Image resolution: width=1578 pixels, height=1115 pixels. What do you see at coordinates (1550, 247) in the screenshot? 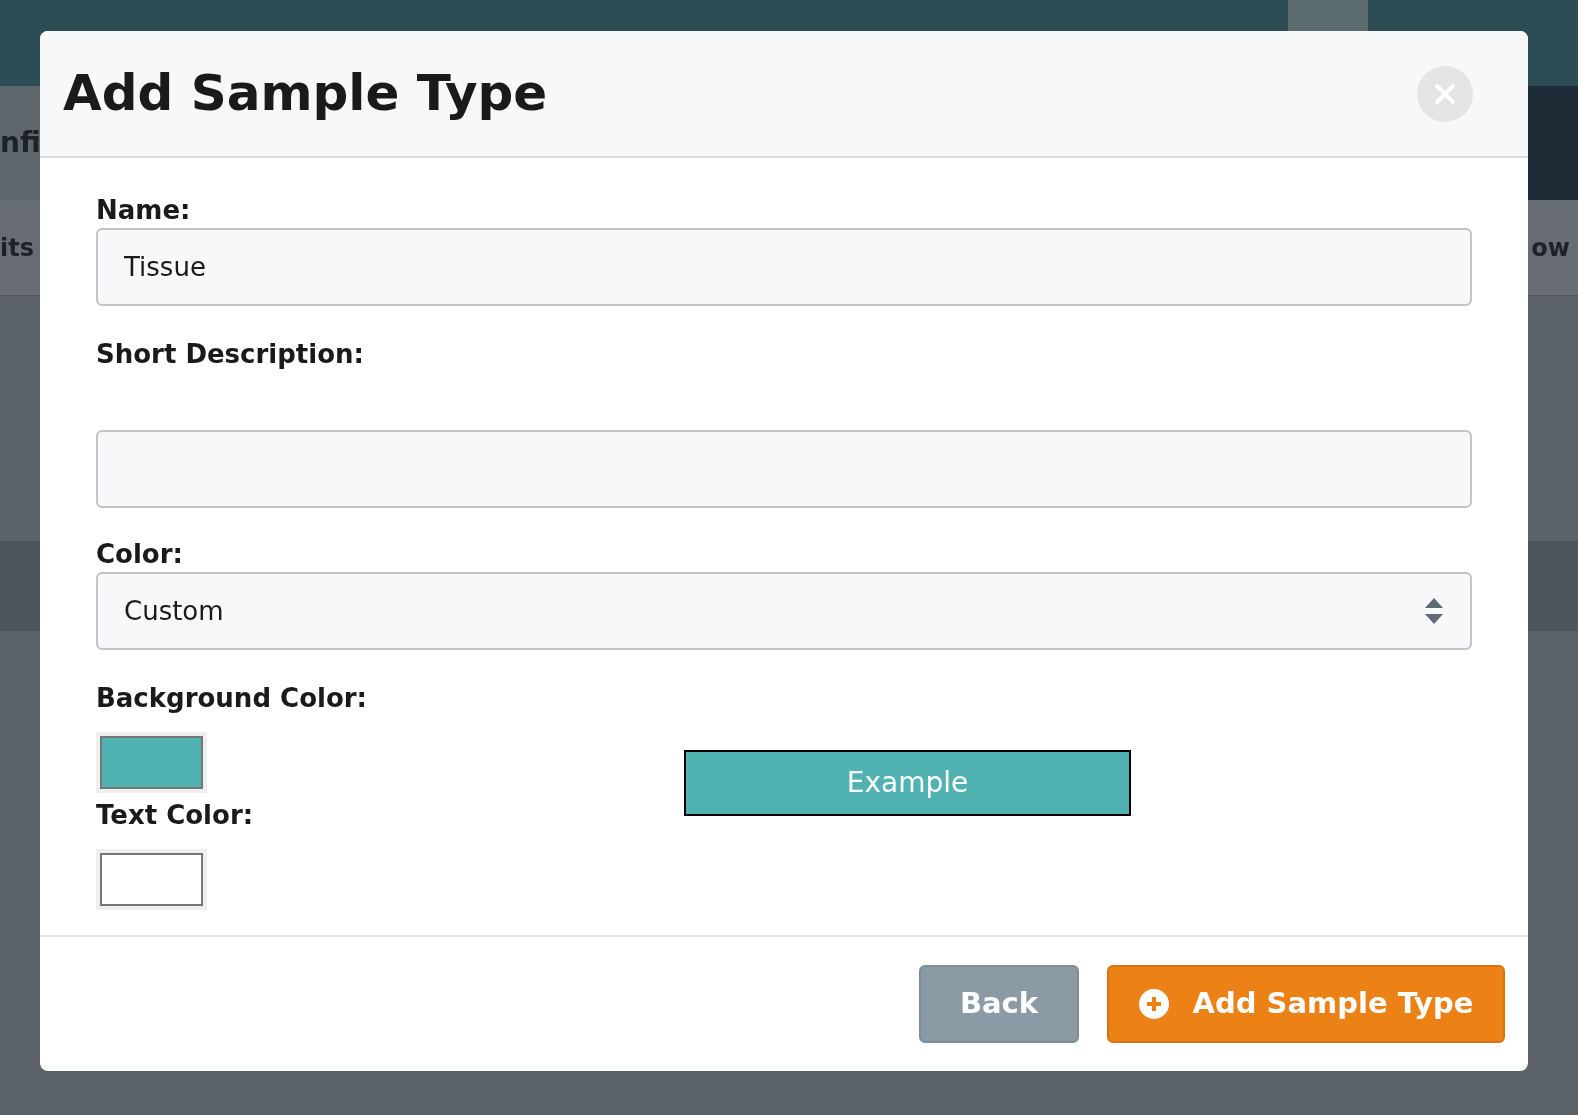
I see `page-tab: ow` at bounding box center [1550, 247].